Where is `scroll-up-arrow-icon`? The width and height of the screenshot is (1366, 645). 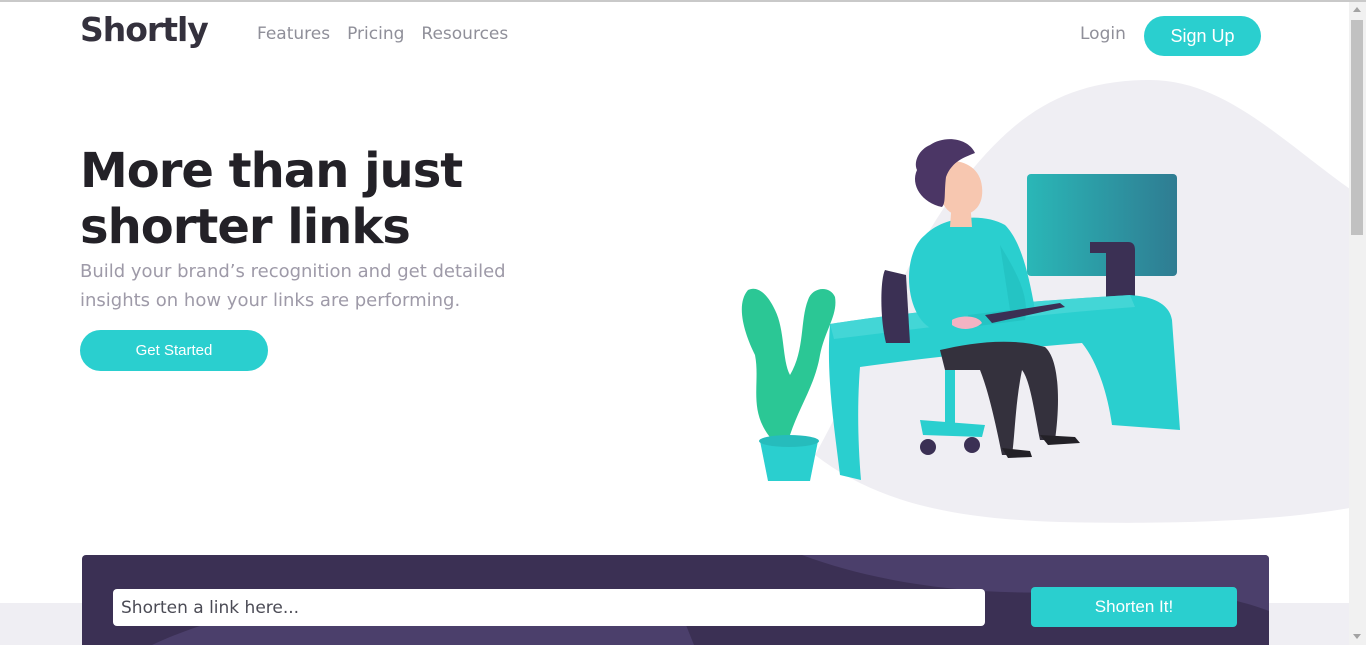 scroll-up-arrow-icon is located at coordinates (1357, 9).